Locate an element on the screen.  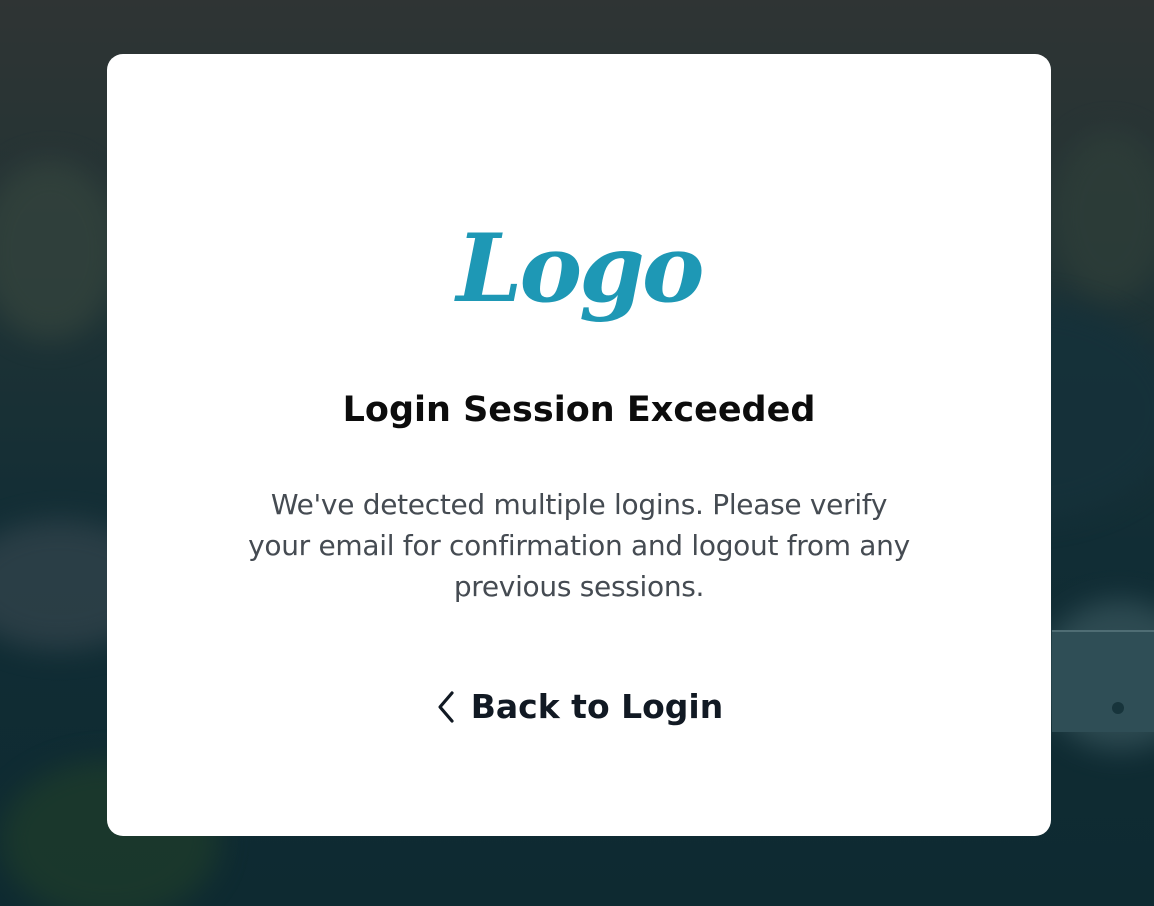
background-plant-left is located at coordinates (60, 250).